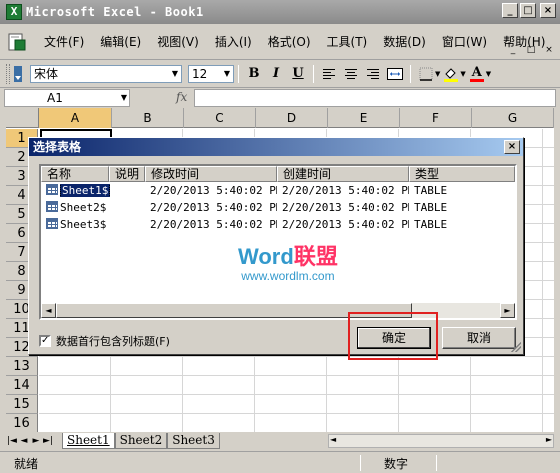  What do you see at coordinates (22, 385) in the screenshot?
I see `row-header: 14` at bounding box center [22, 385].